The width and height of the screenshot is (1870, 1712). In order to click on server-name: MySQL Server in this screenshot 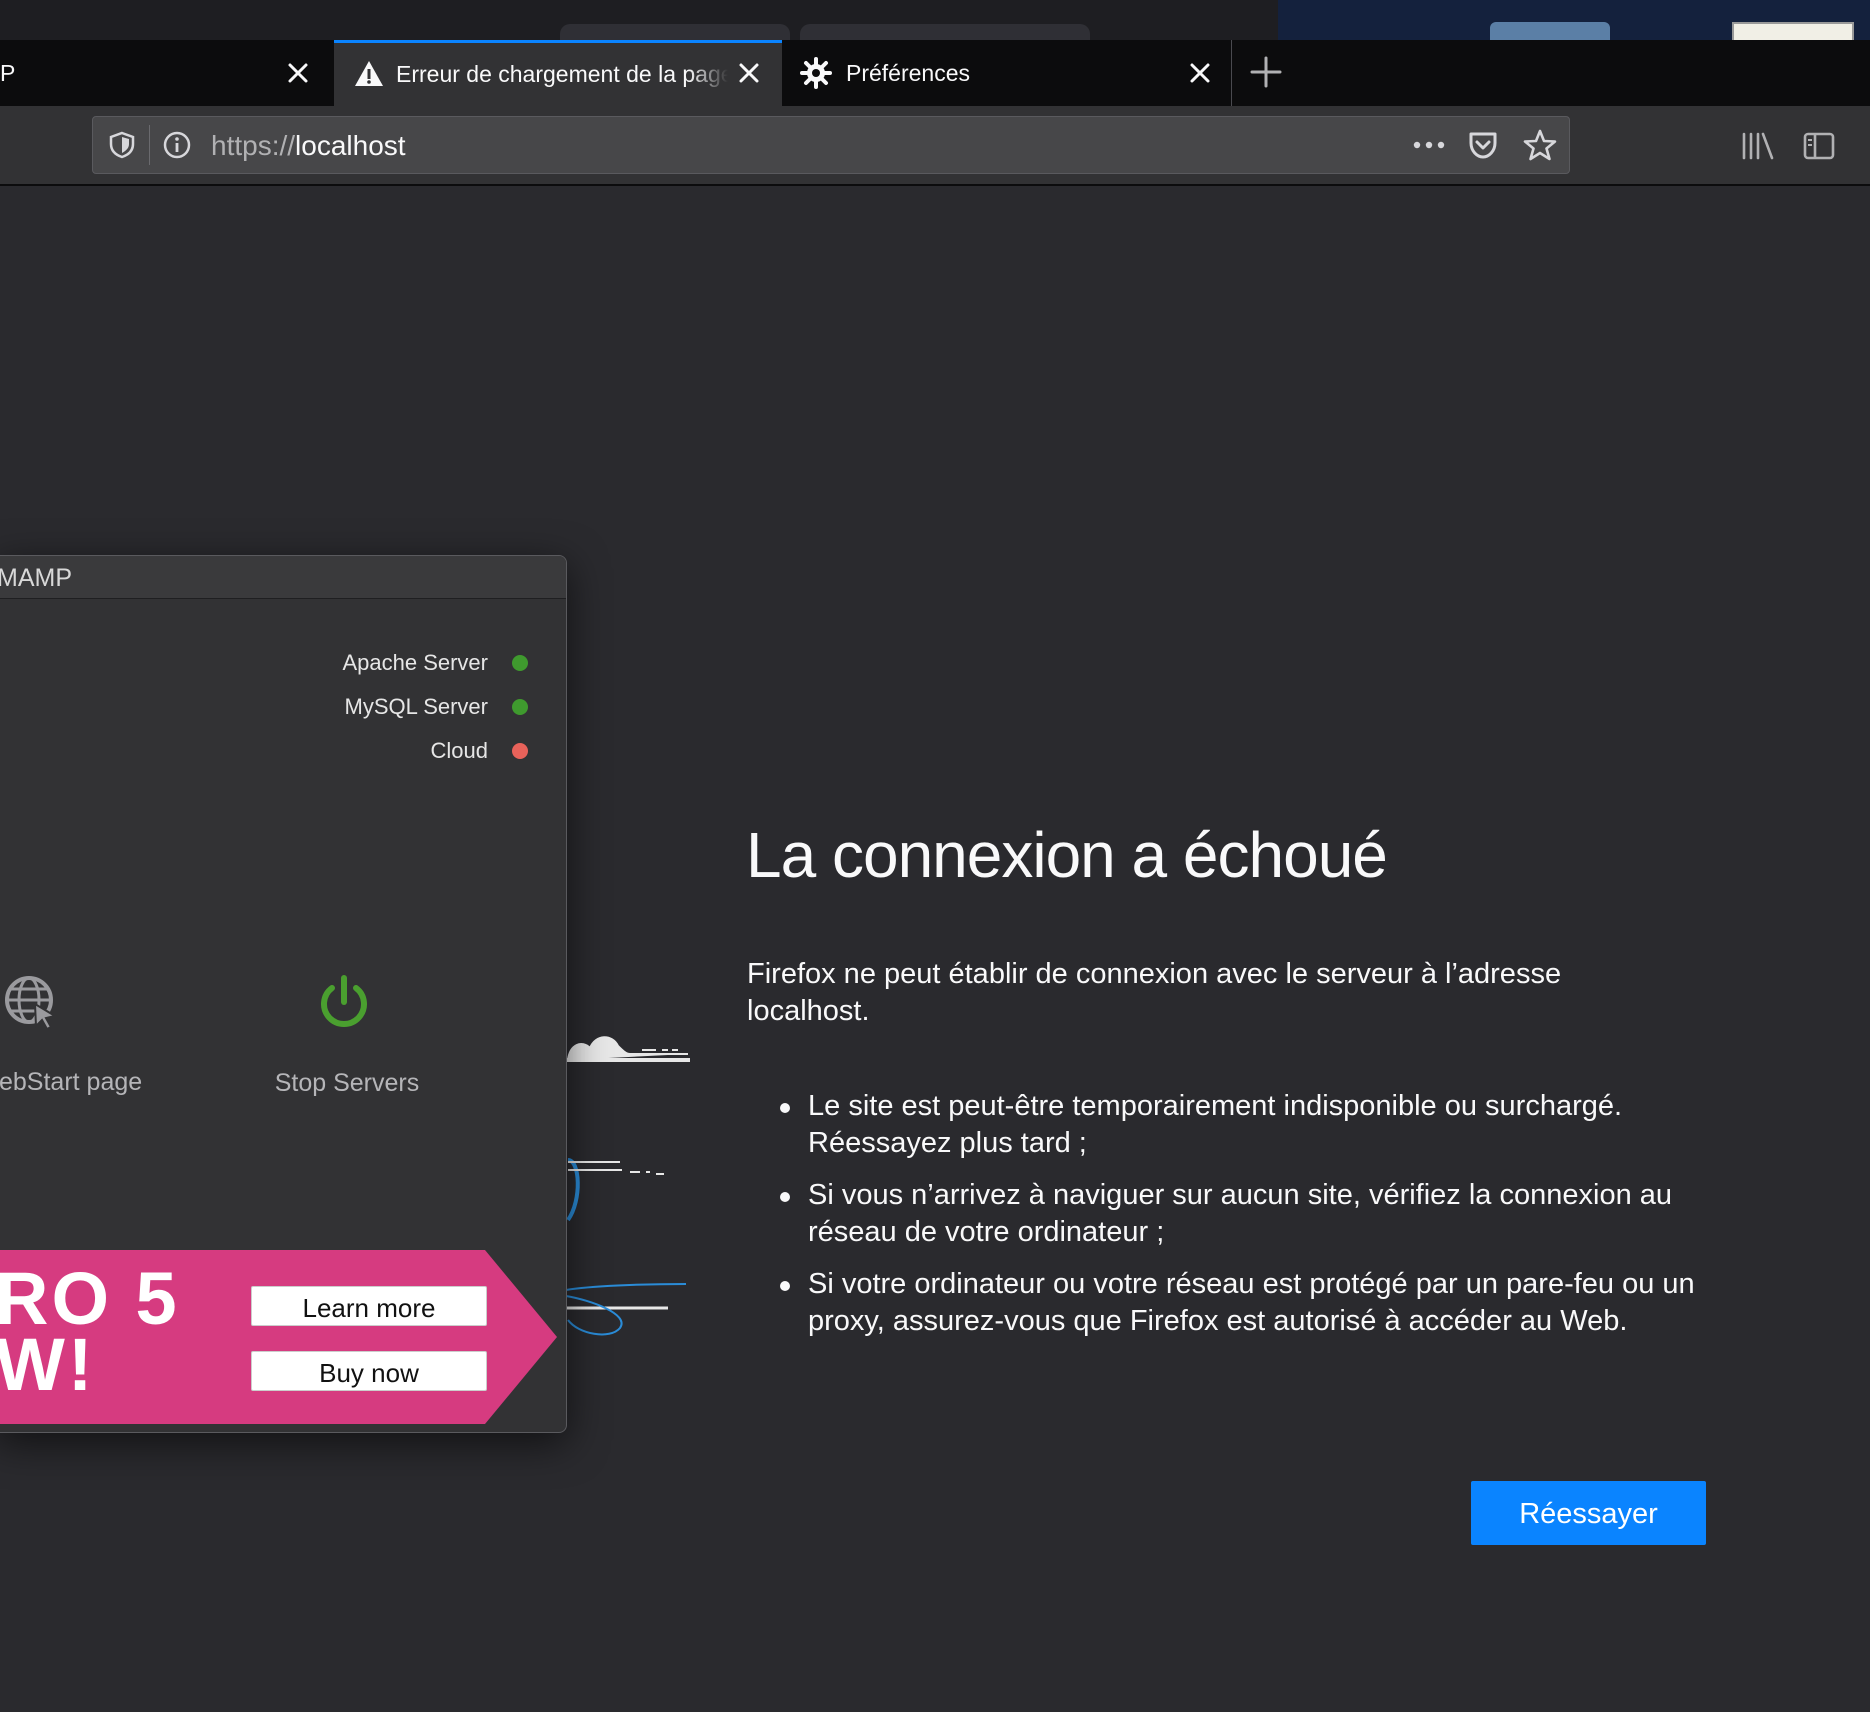, I will do `click(416, 706)`.